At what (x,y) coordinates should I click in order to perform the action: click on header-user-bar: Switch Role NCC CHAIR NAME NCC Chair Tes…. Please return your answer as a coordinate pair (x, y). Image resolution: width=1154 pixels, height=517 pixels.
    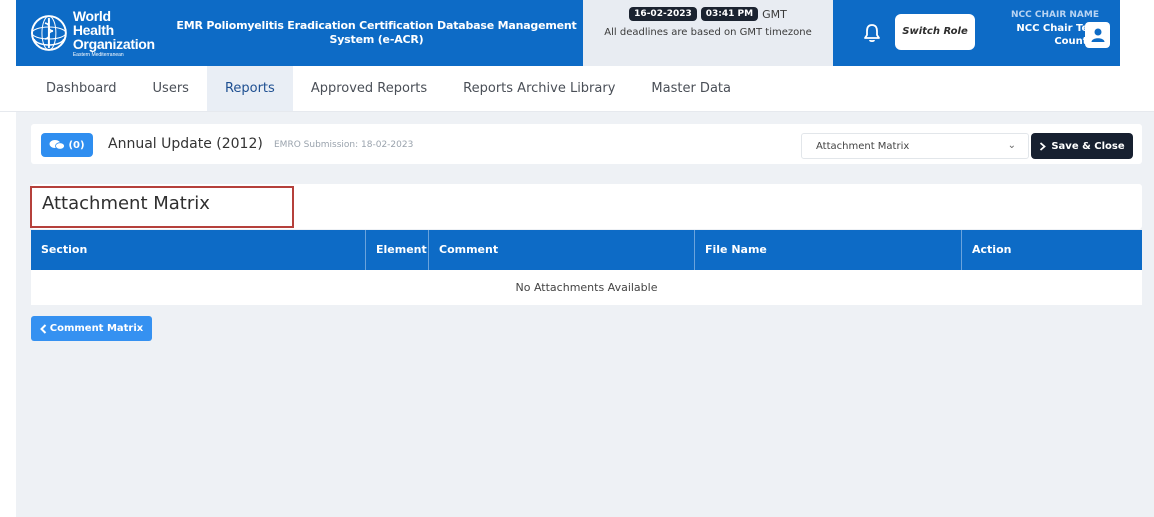
    Looking at the image, I should click on (976, 33).